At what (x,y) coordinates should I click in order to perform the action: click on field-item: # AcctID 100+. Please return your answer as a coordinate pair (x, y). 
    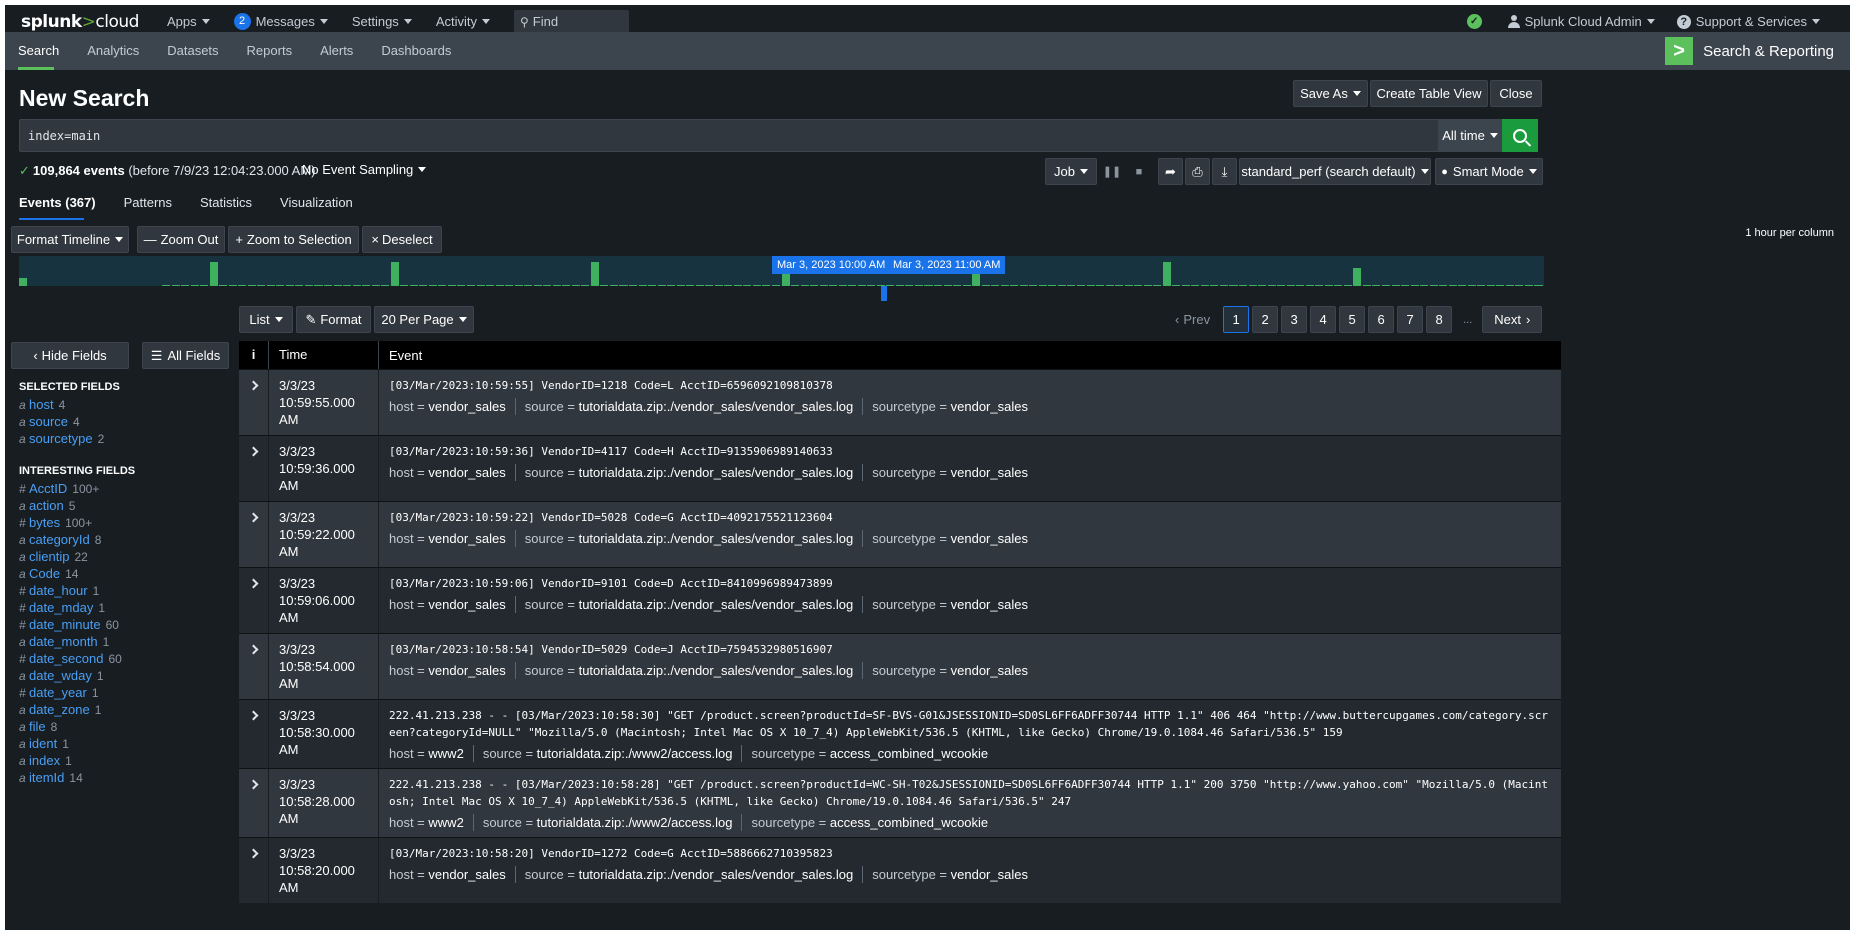
    Looking at the image, I should click on (70, 488).